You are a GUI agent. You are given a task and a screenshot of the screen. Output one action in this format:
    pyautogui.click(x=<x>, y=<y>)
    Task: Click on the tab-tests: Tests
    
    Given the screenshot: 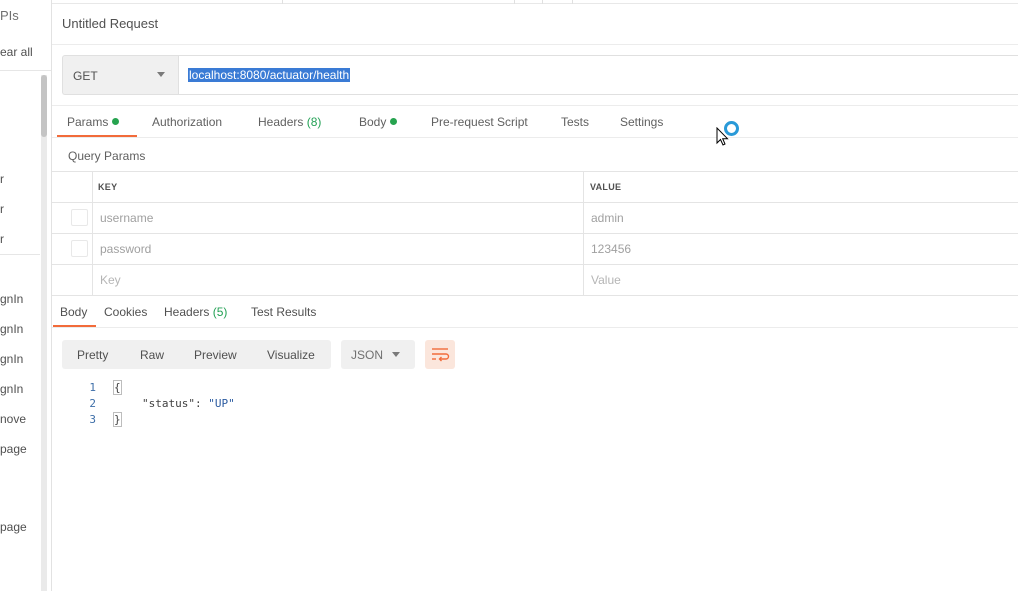 What is the action you would take?
    pyautogui.click(x=575, y=122)
    